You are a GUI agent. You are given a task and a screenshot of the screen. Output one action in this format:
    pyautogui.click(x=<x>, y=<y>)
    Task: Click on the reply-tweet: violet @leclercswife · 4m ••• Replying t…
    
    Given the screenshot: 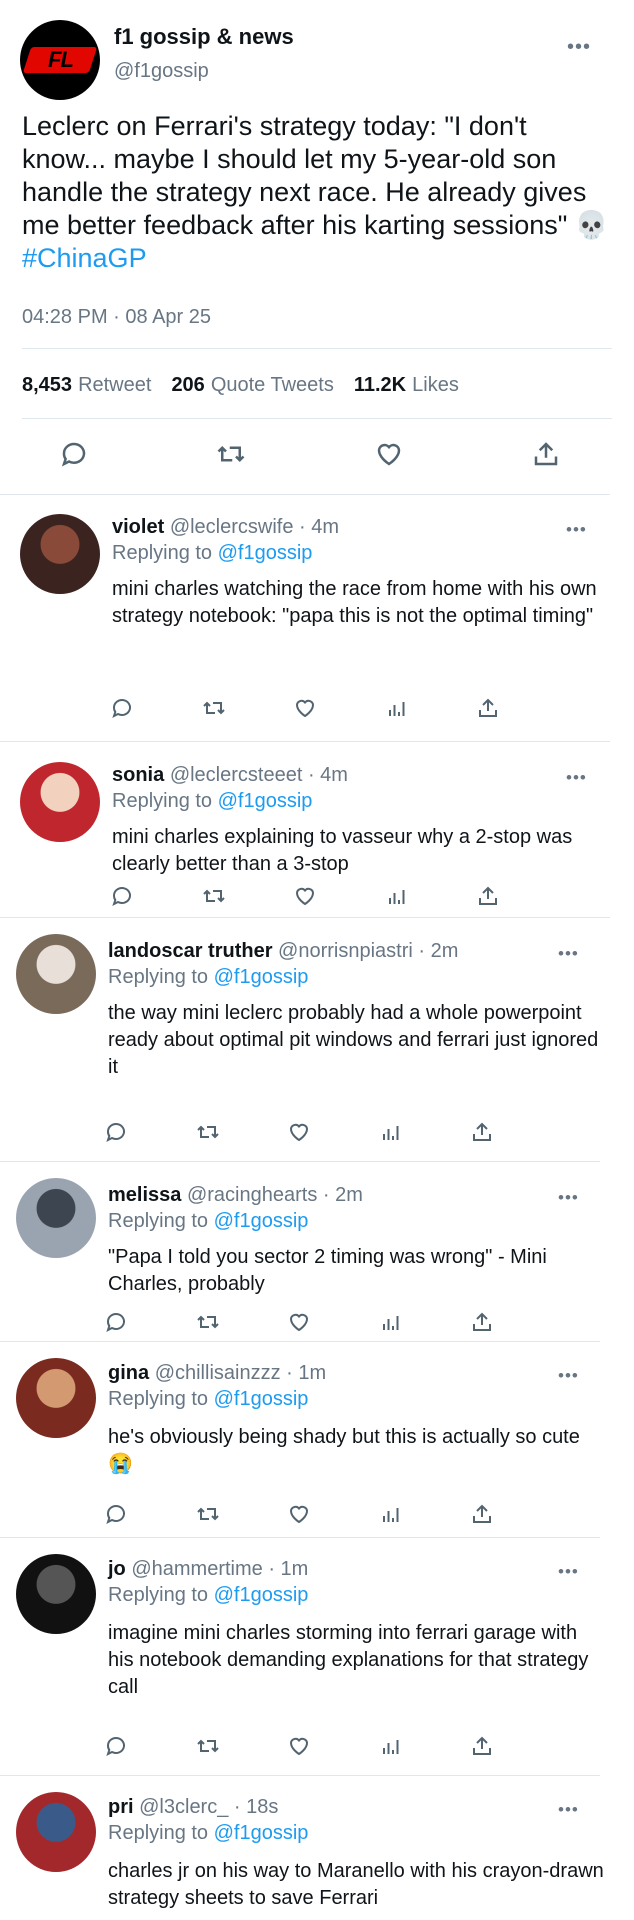 What is the action you would take?
    pyautogui.click(x=317, y=618)
    